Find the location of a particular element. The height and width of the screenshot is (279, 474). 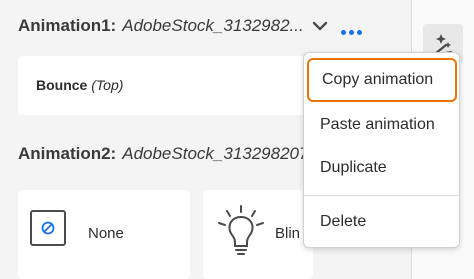

animation1-effect-direction: (Top) is located at coordinates (107, 85).